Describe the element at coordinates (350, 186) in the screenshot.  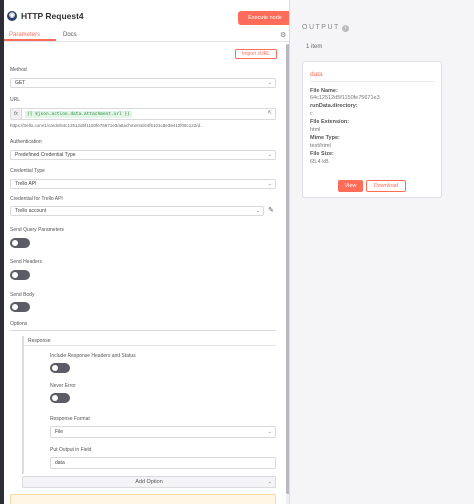
I see `view-button: View` at that location.